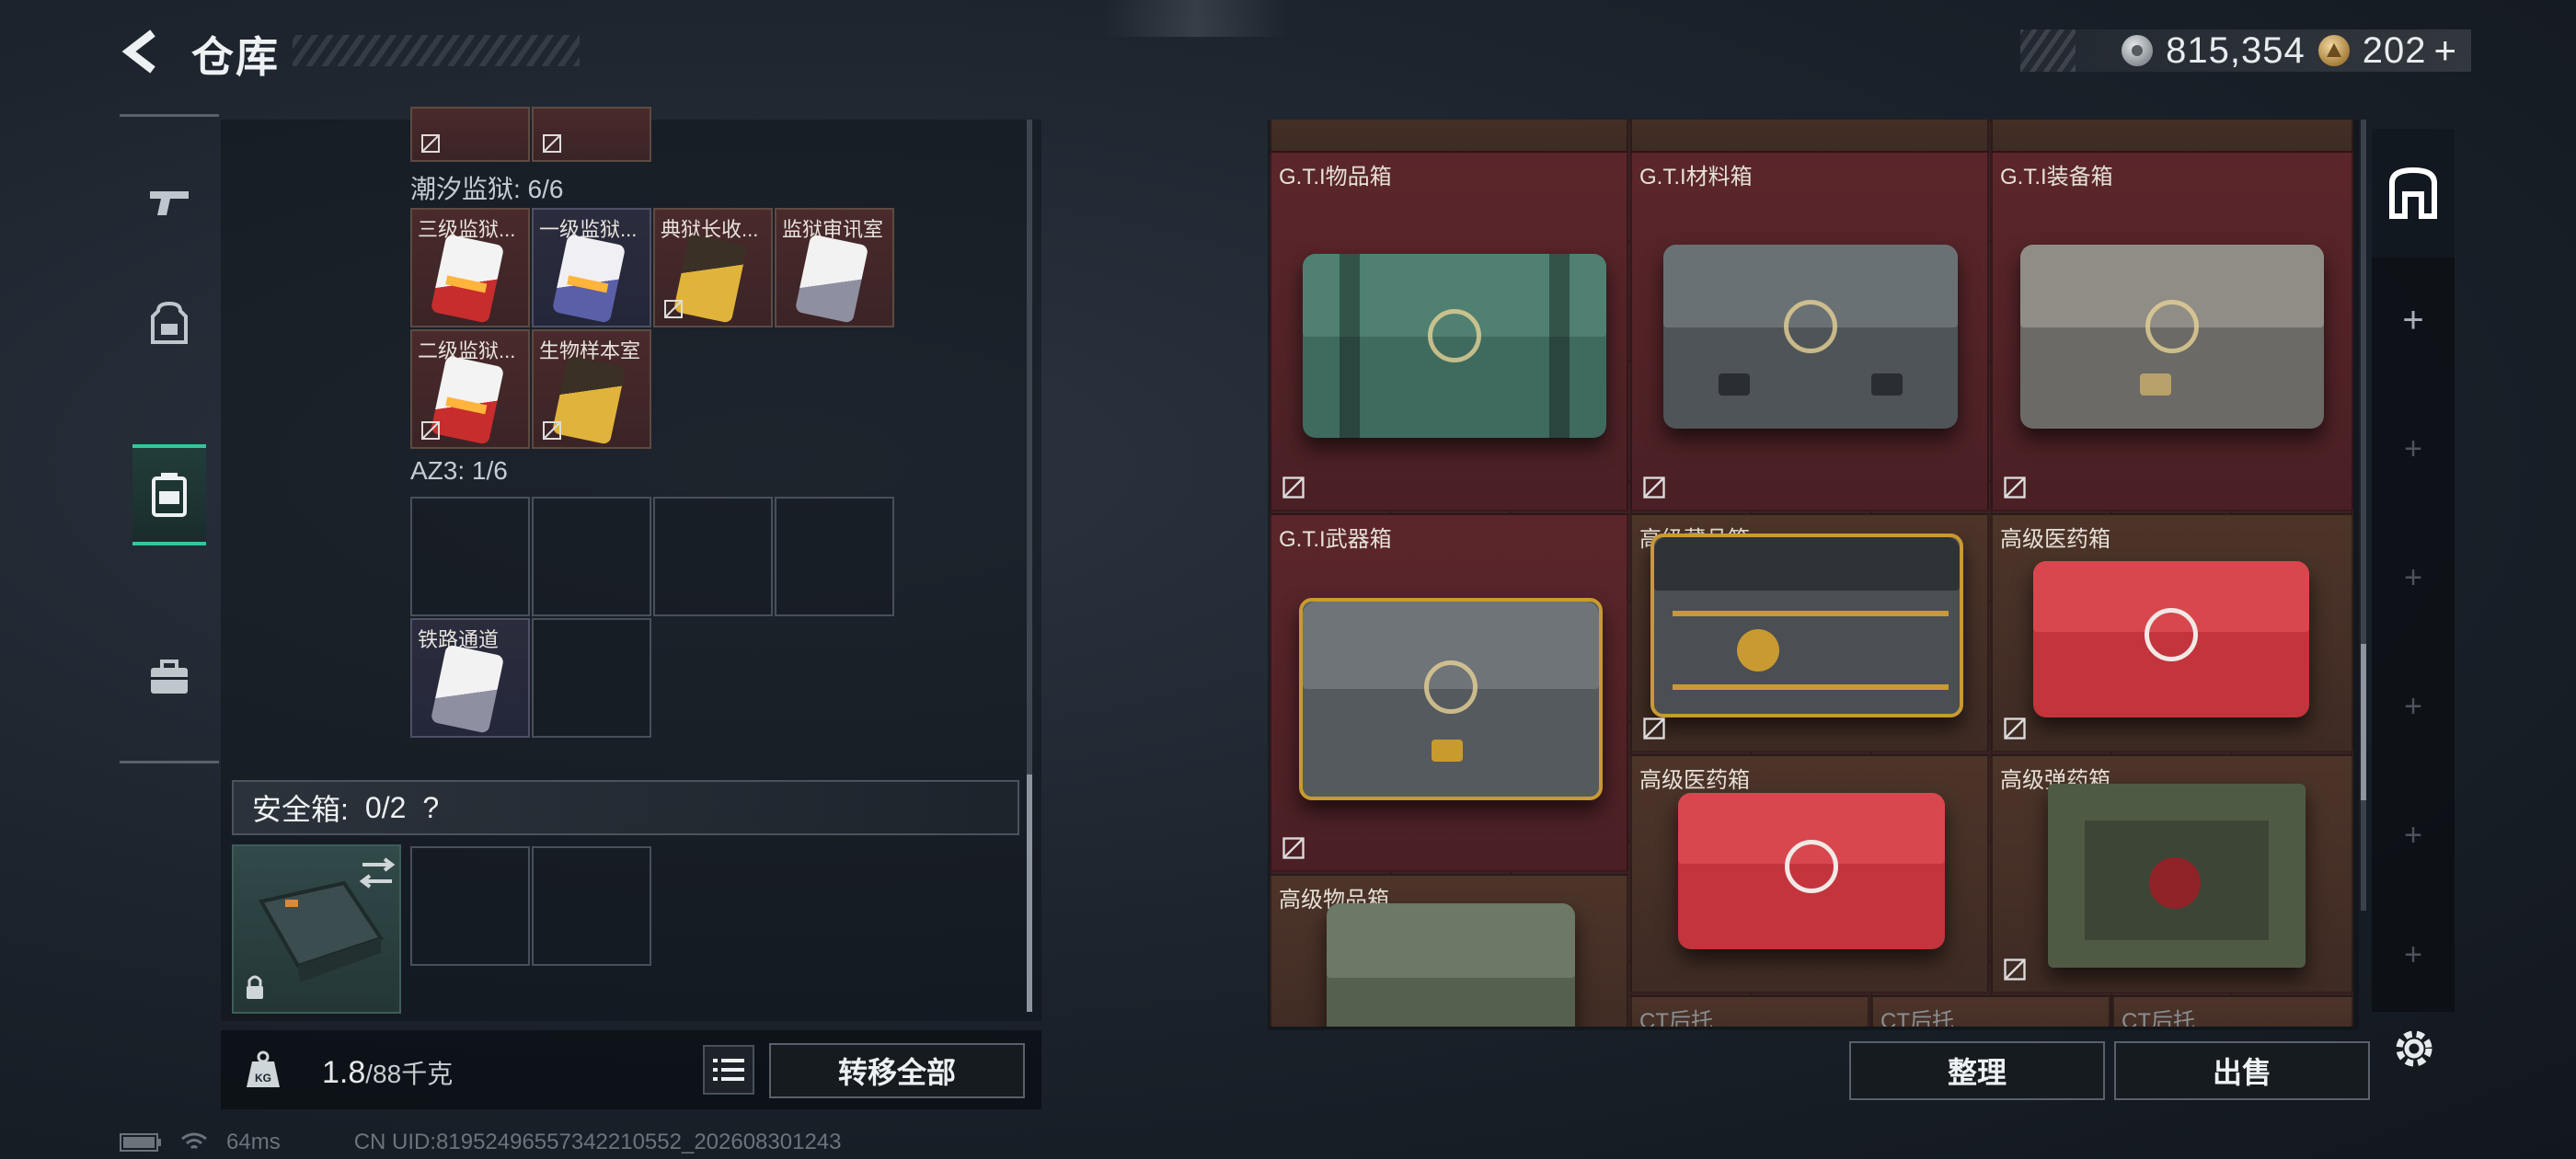  What do you see at coordinates (1335, 177) in the screenshot?
I see `item-name: G.T.I物品箱` at bounding box center [1335, 177].